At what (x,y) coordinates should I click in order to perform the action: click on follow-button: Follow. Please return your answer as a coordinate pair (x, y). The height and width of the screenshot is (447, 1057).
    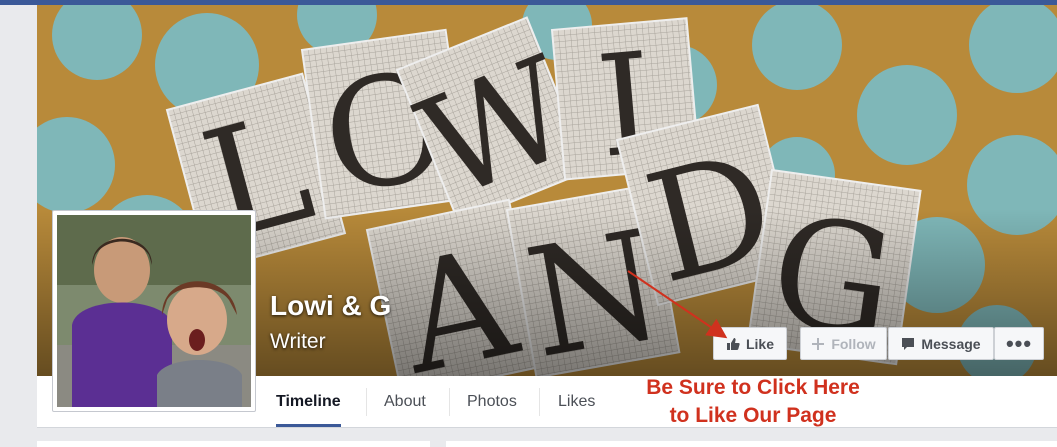
    Looking at the image, I should click on (843, 343).